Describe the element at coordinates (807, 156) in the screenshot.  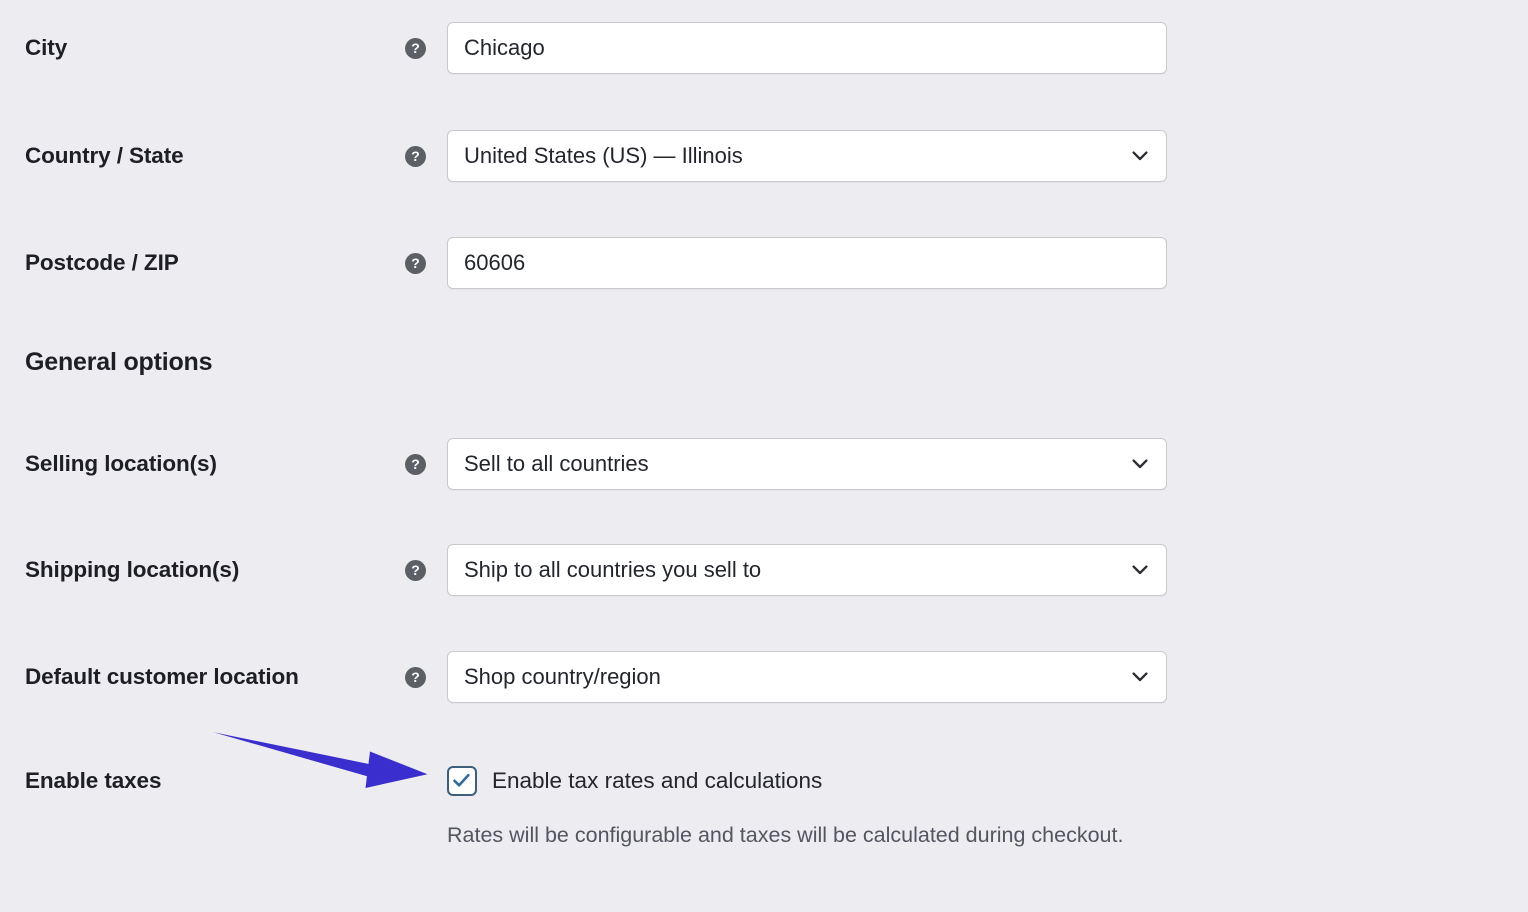
I see `country-state-select: United States (US) — Illinois` at that location.